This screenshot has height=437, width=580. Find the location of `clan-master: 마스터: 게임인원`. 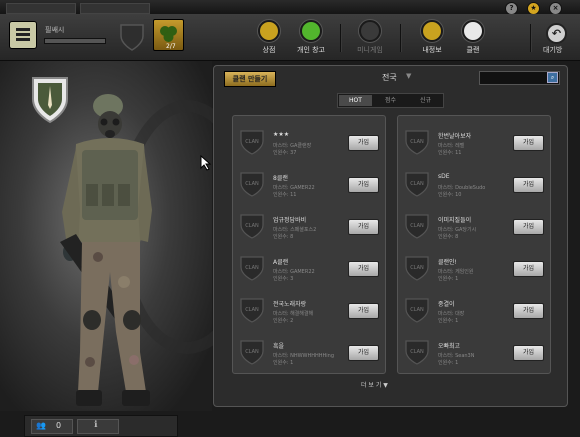

clan-master: 마스터: 게임인원 is located at coordinates (456, 272).